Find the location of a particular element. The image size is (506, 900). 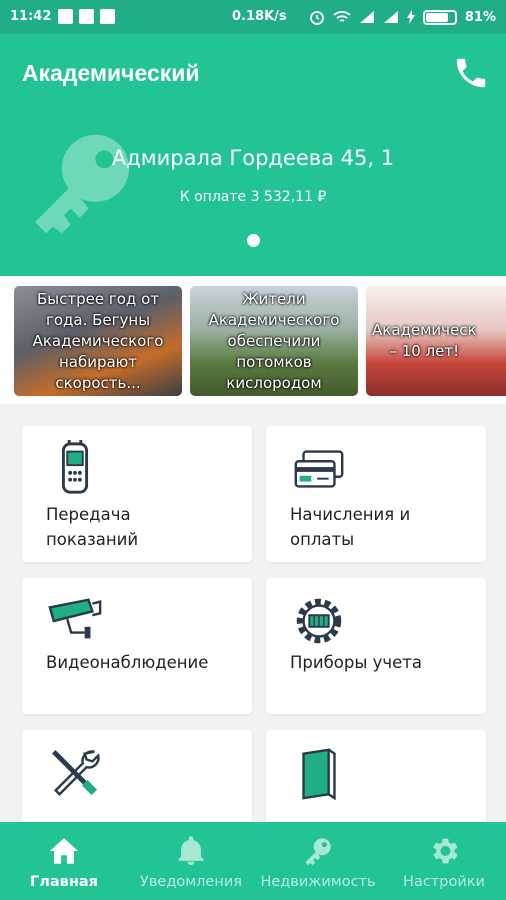

home-icon is located at coordinates (64, 851).